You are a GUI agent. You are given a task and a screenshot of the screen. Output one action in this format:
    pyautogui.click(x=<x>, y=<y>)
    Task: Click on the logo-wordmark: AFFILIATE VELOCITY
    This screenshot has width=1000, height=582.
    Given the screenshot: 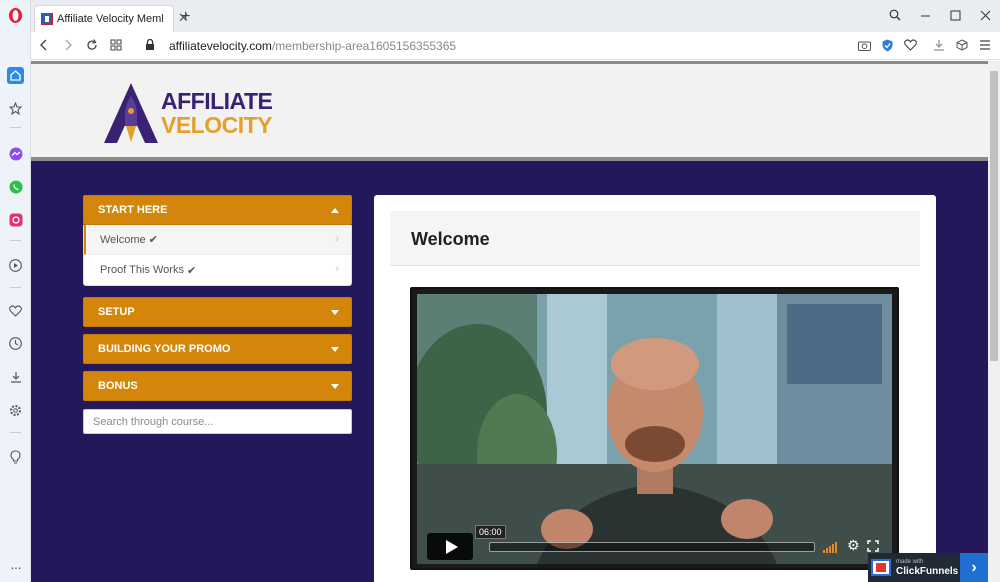 What is the action you would take?
    pyautogui.click(x=217, y=113)
    